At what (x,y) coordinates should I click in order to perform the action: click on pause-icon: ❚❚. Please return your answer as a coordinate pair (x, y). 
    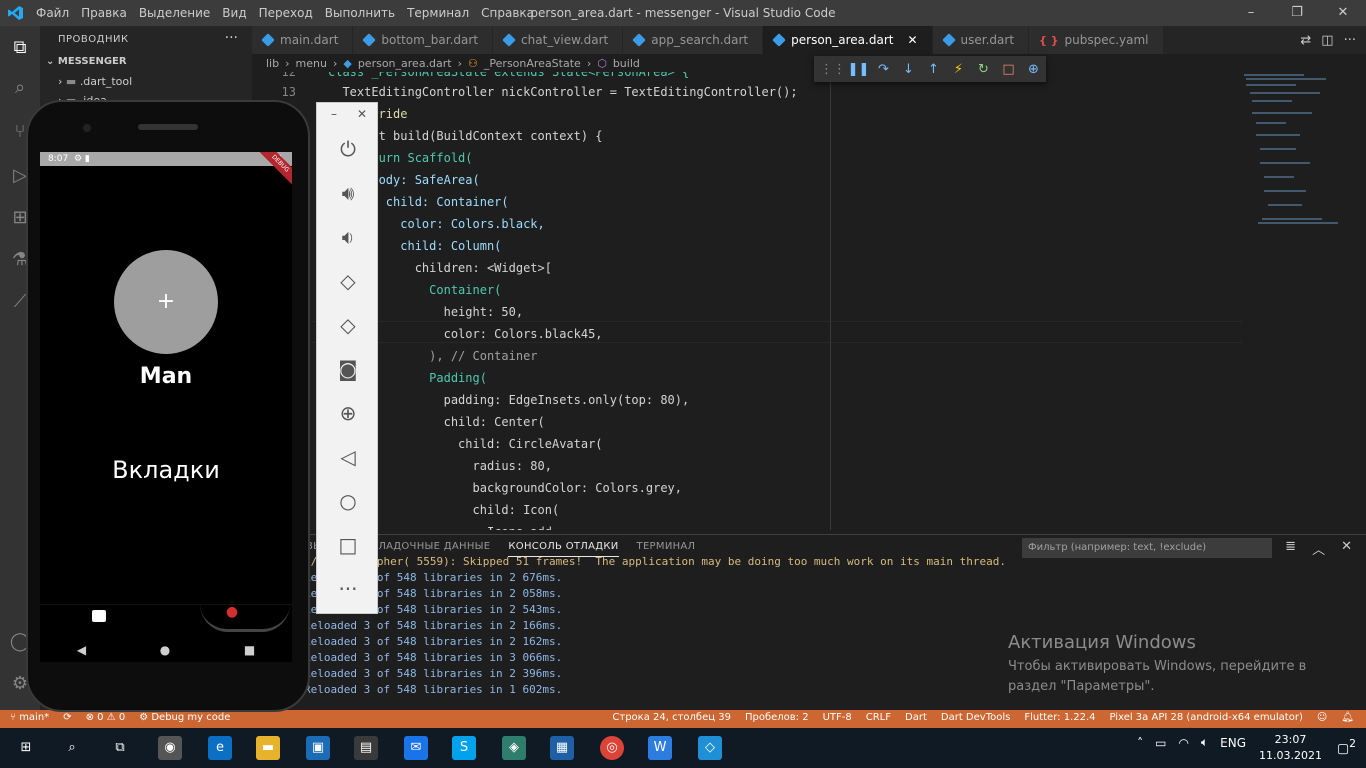
    Looking at the image, I should click on (858, 69).